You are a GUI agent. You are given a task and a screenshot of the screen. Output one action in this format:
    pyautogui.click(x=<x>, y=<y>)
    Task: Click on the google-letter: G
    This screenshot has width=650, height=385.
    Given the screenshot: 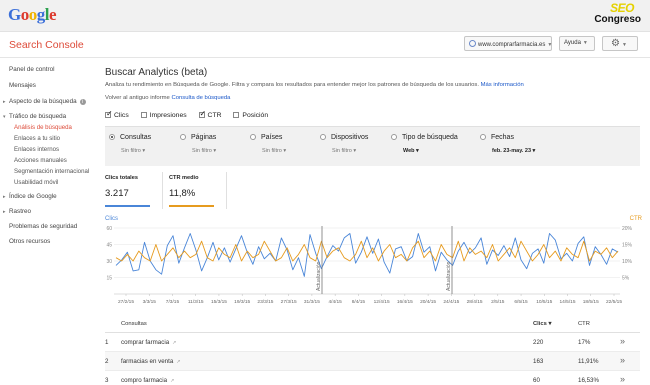 What is the action you would take?
    pyautogui.click(x=14, y=14)
    